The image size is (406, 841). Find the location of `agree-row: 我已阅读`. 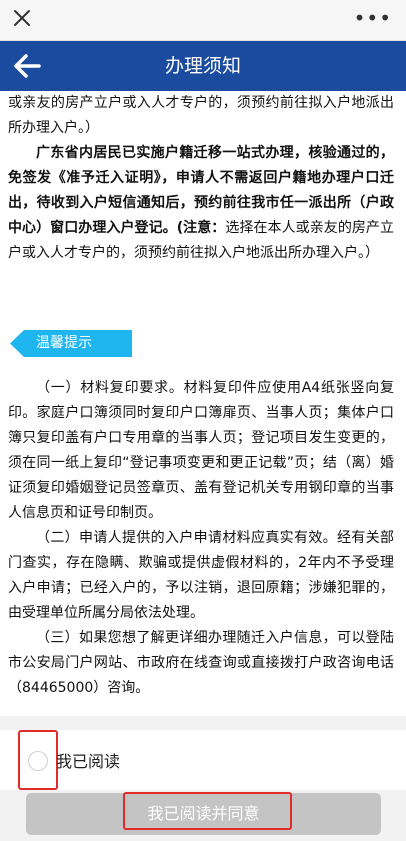

agree-row: 我已阅读 is located at coordinates (203, 760).